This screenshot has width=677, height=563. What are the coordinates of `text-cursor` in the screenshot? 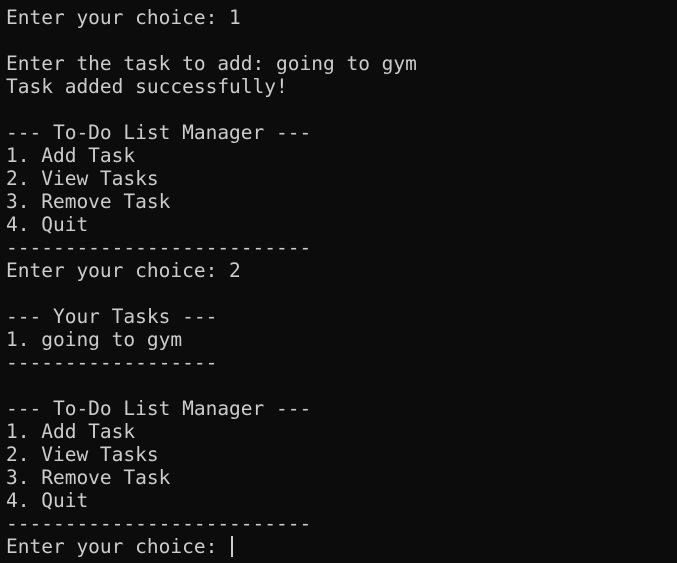 It's located at (232, 546).